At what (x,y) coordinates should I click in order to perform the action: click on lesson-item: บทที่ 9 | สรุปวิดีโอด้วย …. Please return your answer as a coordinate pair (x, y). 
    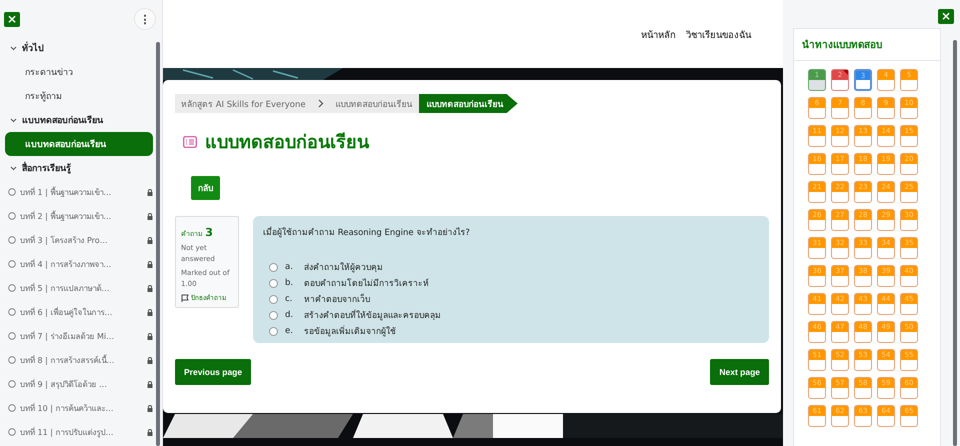
    Looking at the image, I should click on (79, 384).